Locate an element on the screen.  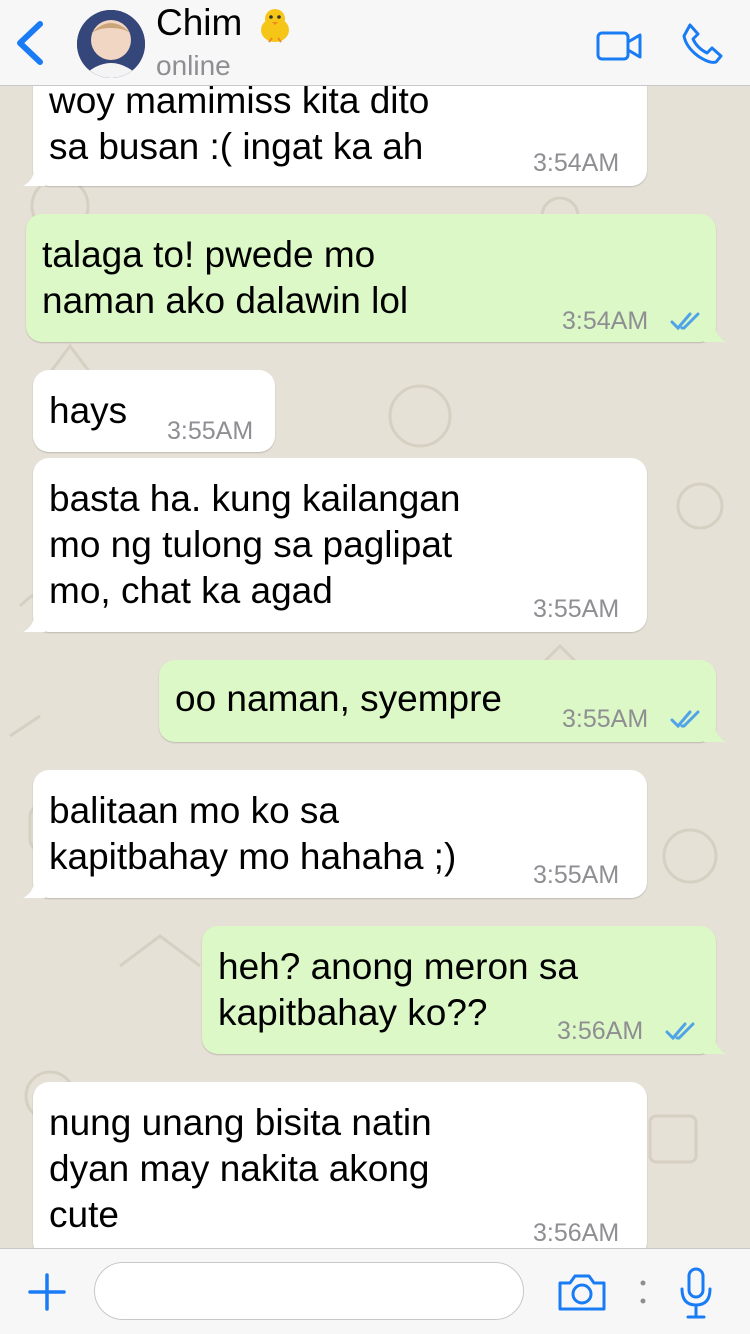
attach-button is located at coordinates (47, 1292).